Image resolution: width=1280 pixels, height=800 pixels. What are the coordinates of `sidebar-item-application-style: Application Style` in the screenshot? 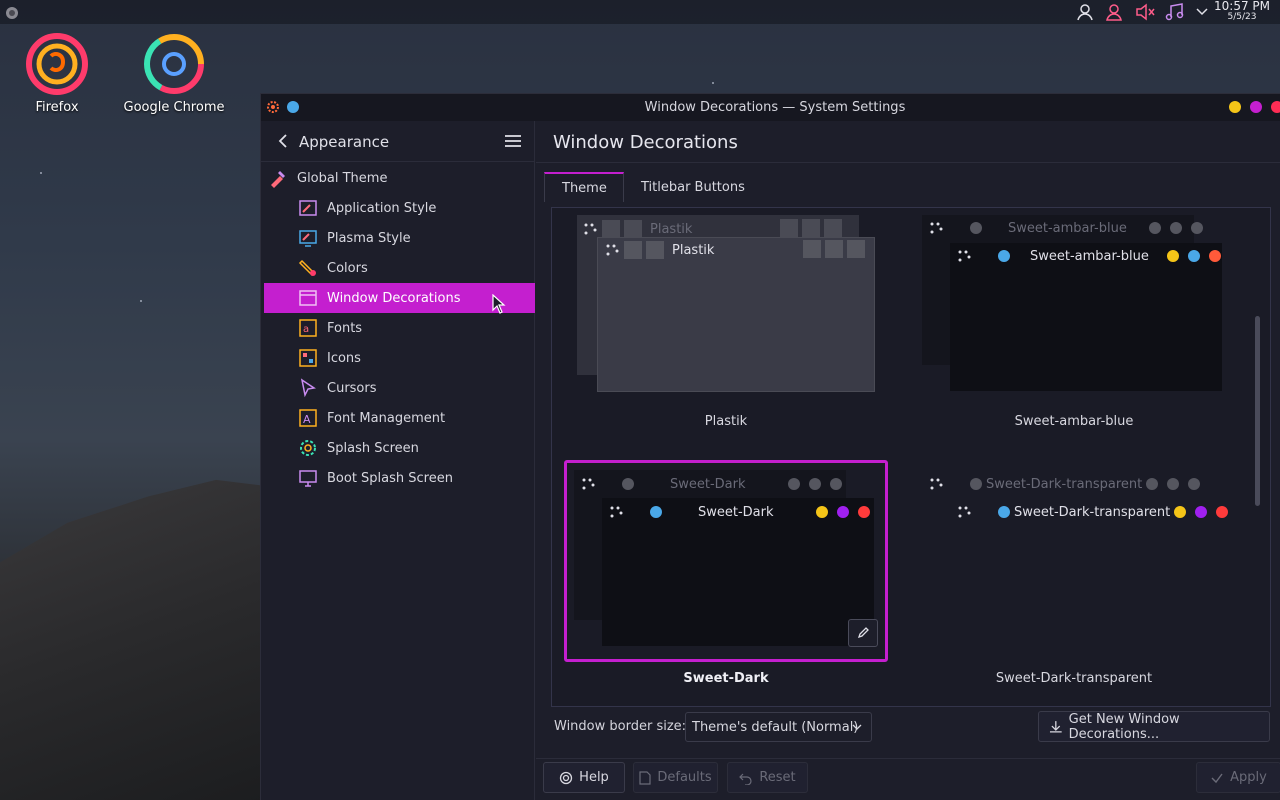 It's located at (416, 208).